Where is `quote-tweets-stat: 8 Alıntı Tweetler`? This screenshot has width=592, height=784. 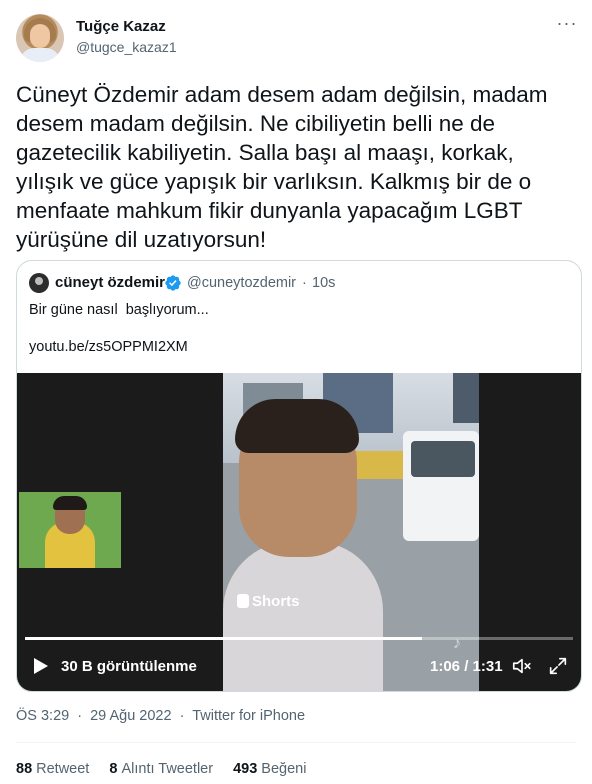
quote-tweets-stat: 8 Alıntı Tweetler is located at coordinates (161, 769).